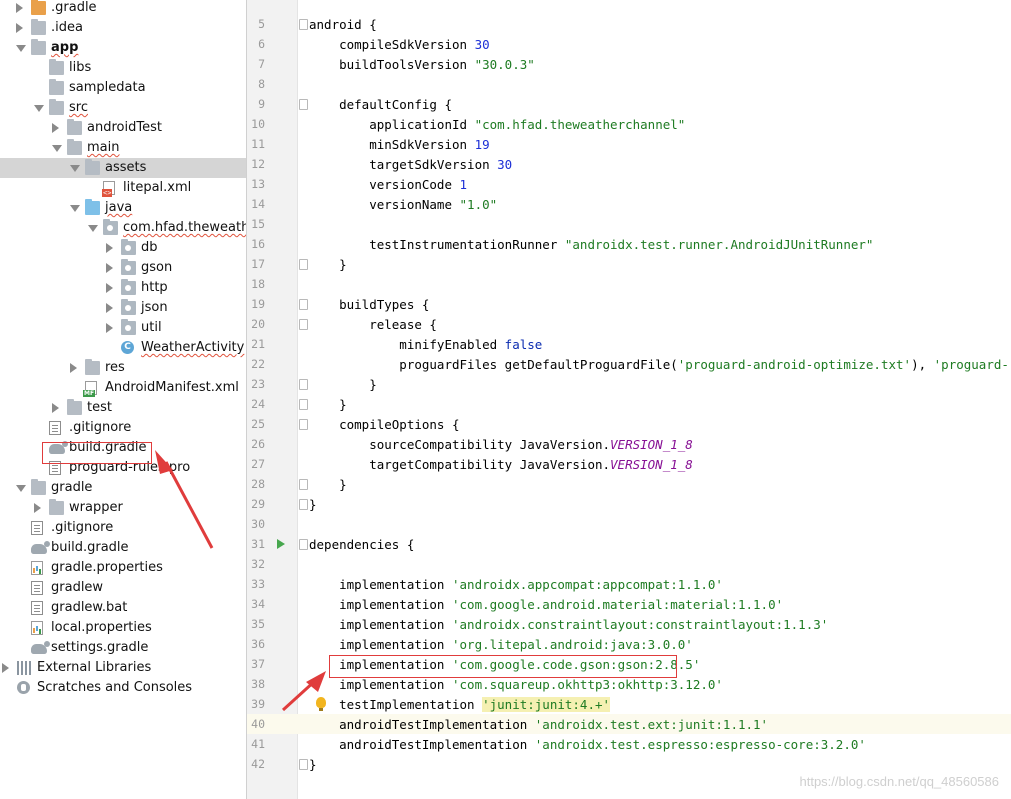 Image resolution: width=1011 pixels, height=799 pixels. I want to click on code-line: 19 buildTypes {, so click(629, 304).